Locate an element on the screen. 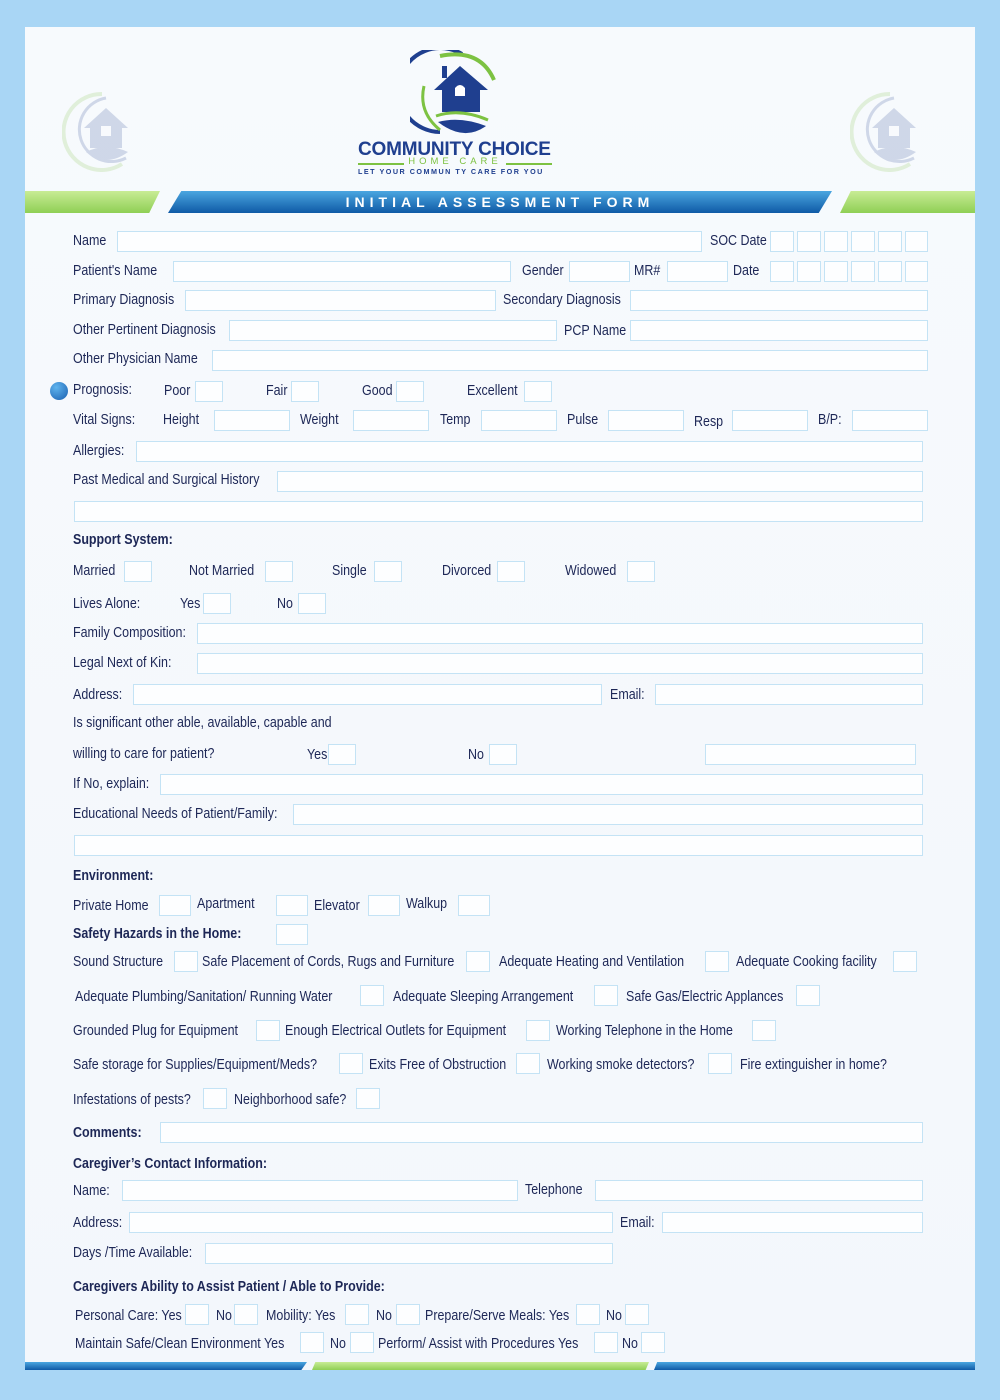 This screenshot has height=1400, width=1000. hazard-cords-checkbox is located at coordinates (478, 961).